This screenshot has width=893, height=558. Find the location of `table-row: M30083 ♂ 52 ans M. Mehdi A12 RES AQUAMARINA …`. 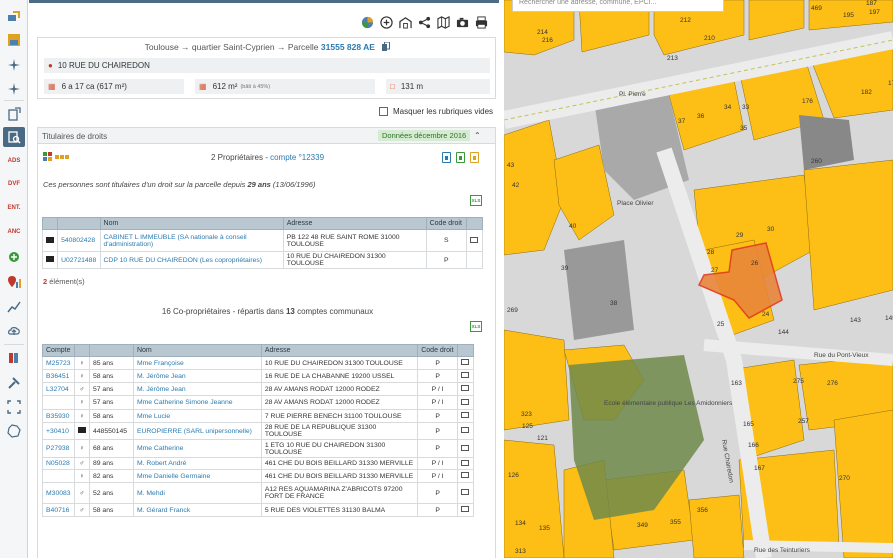

table-row: M30083 ♂ 52 ans M. Mehdi A12 RES AQUAMARINA … is located at coordinates (258, 493).